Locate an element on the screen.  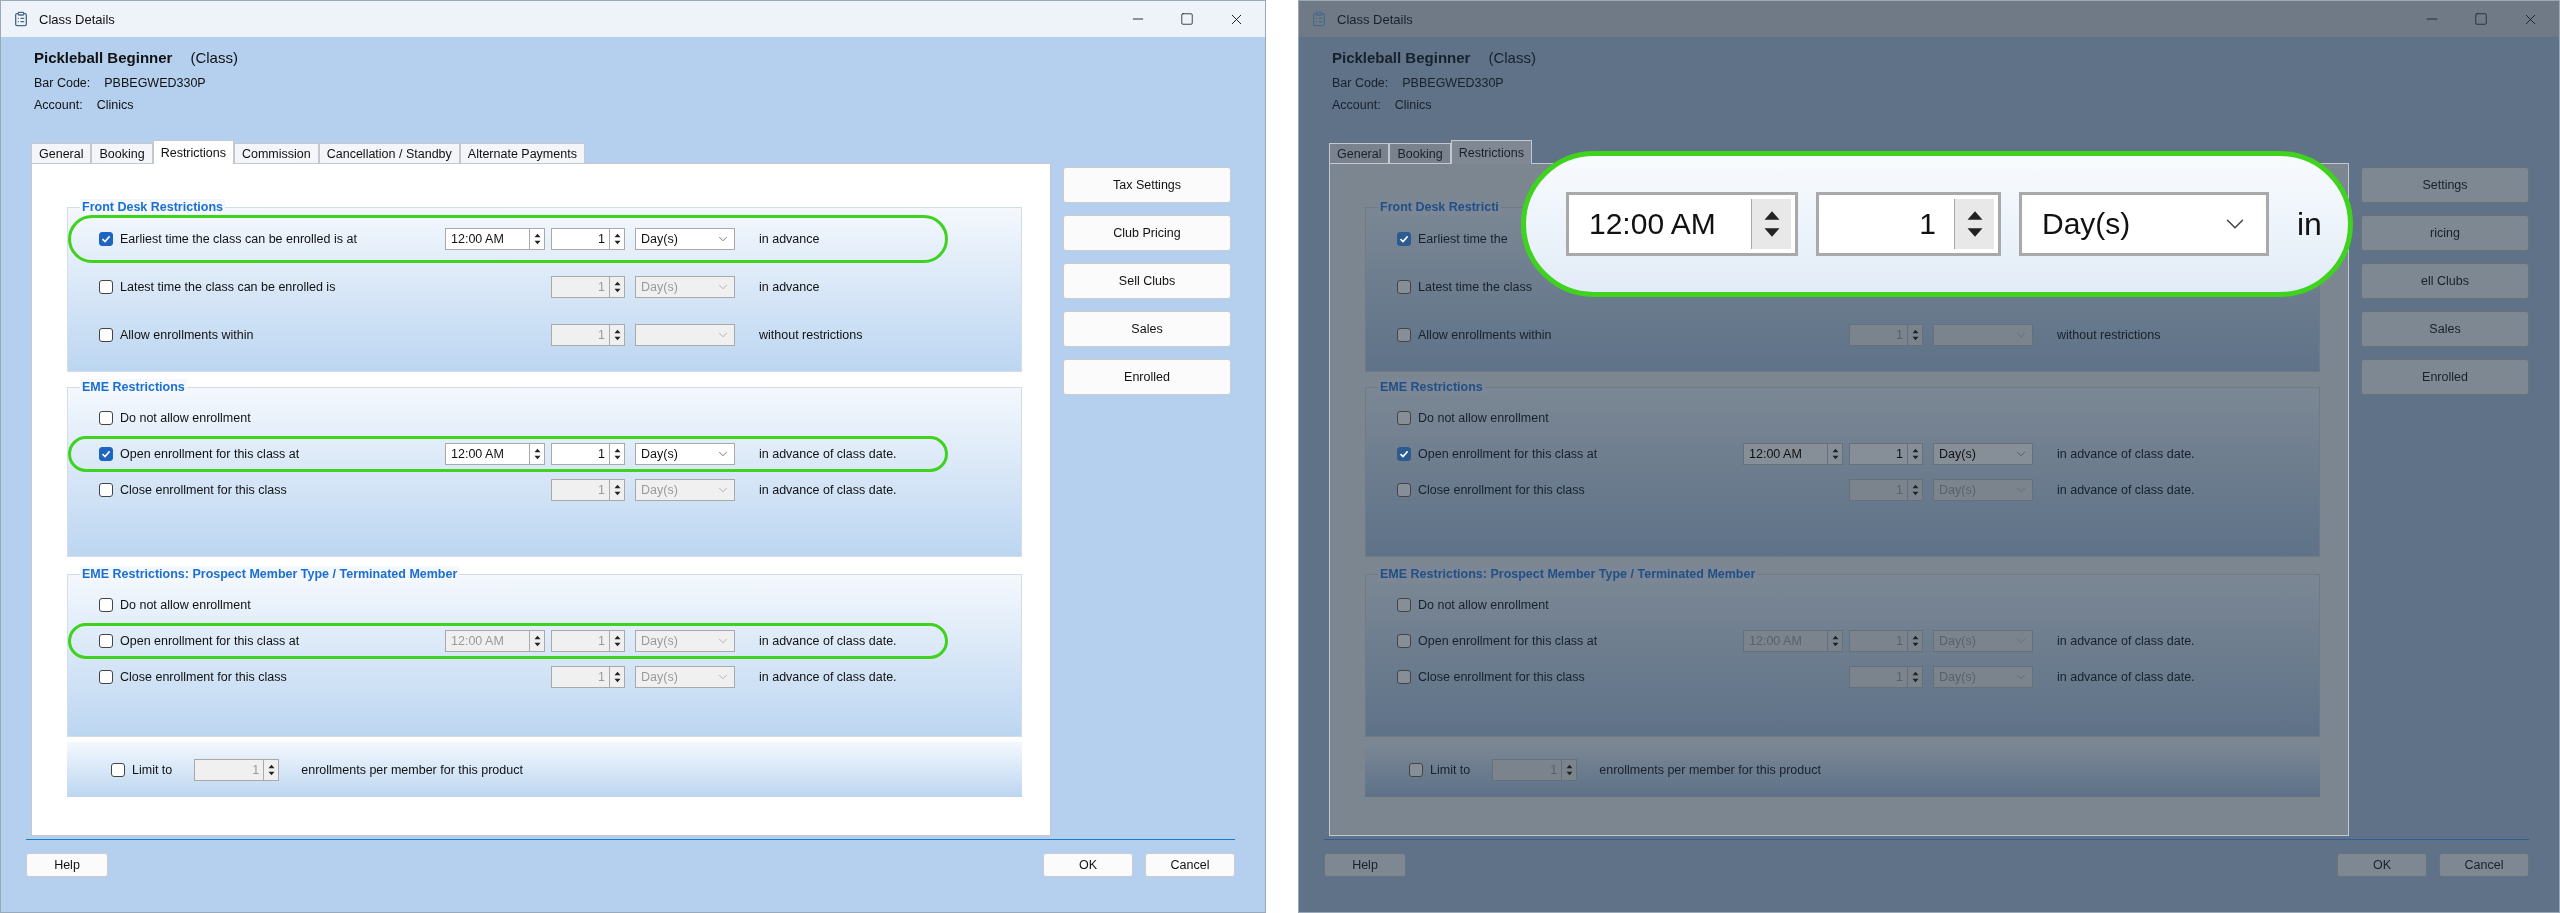
class-name: Pickleball Beginner is located at coordinates (1401, 57).